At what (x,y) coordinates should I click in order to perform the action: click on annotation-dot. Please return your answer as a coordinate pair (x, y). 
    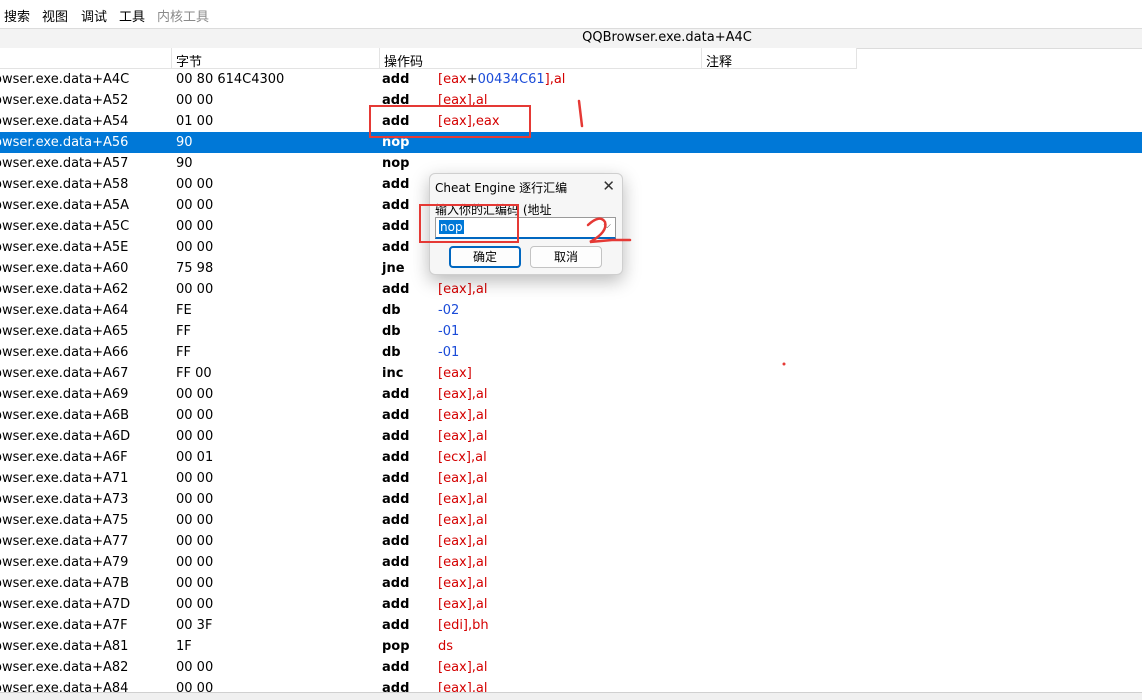
    Looking at the image, I should click on (784, 364).